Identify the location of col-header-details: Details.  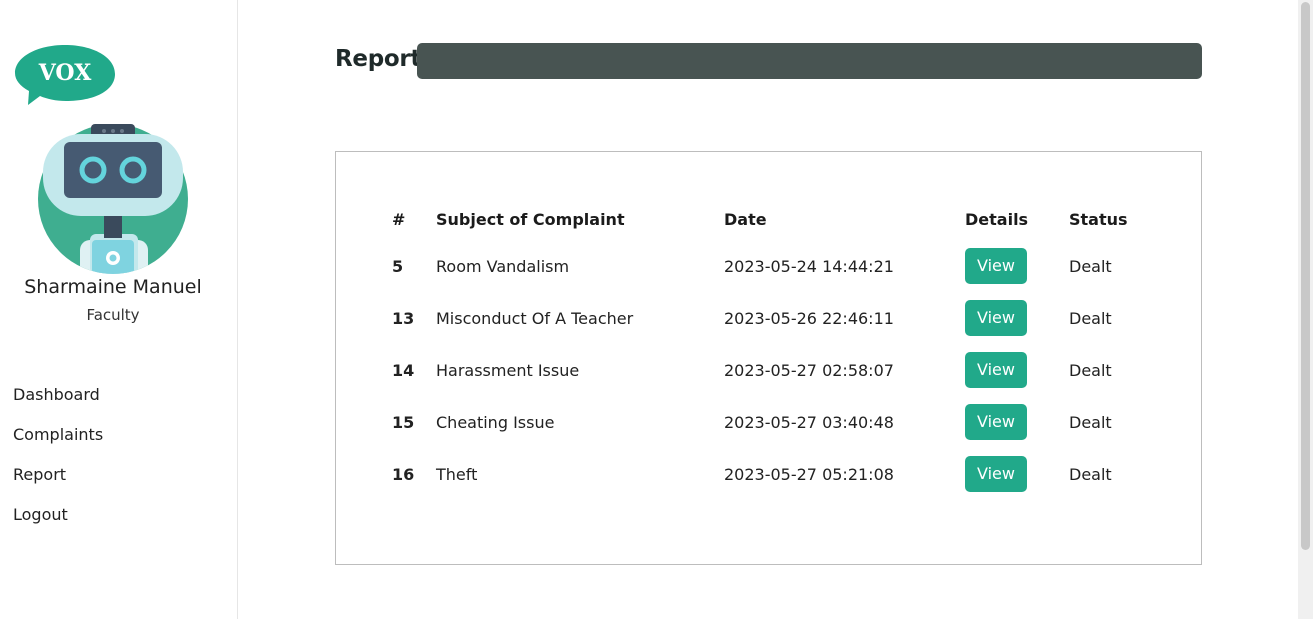
(997, 219).